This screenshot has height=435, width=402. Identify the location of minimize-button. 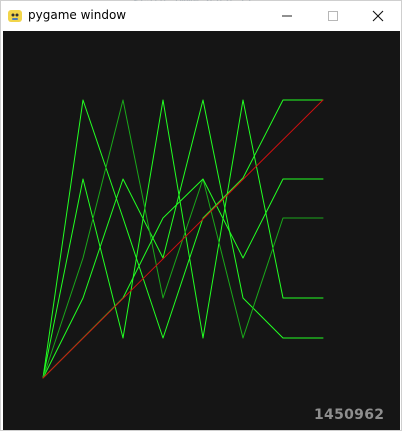
(287, 16).